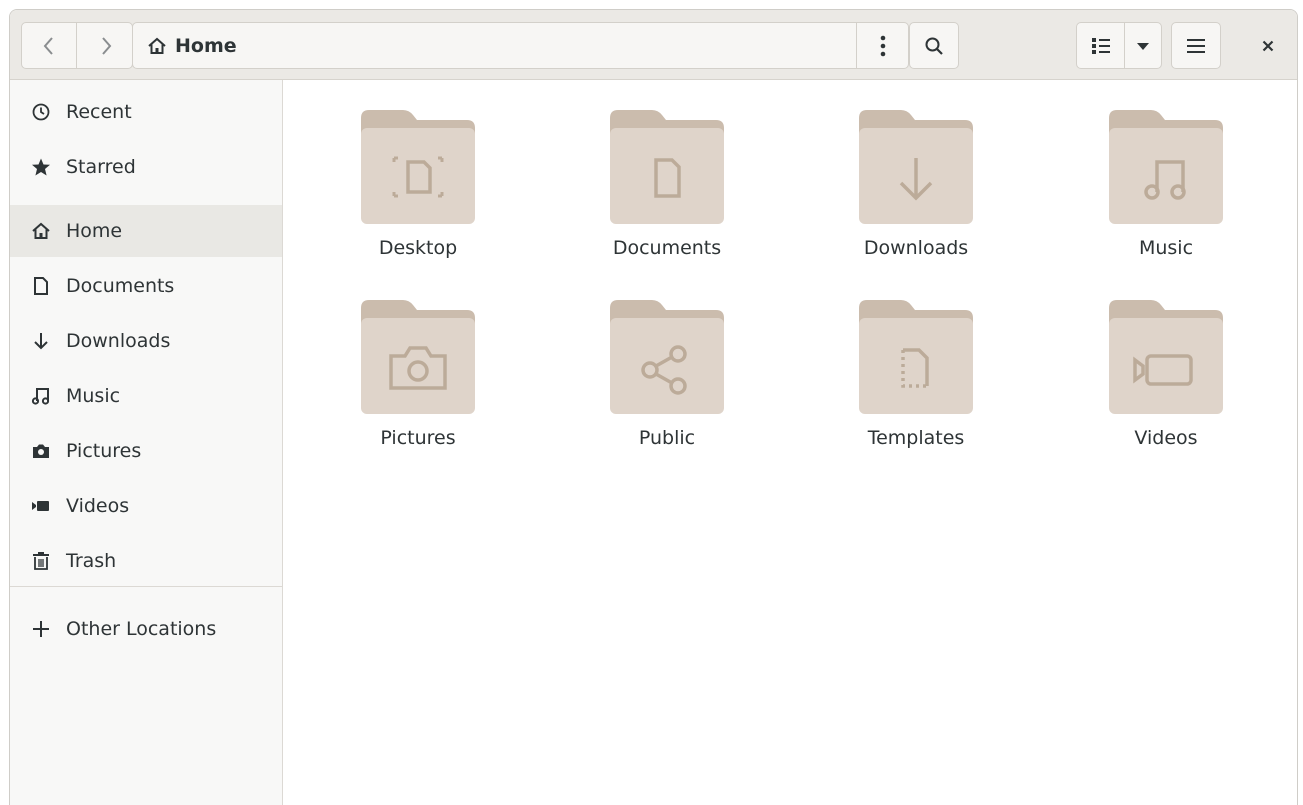  I want to click on sidebar-item-other-locations: Other Locations, so click(146, 629).